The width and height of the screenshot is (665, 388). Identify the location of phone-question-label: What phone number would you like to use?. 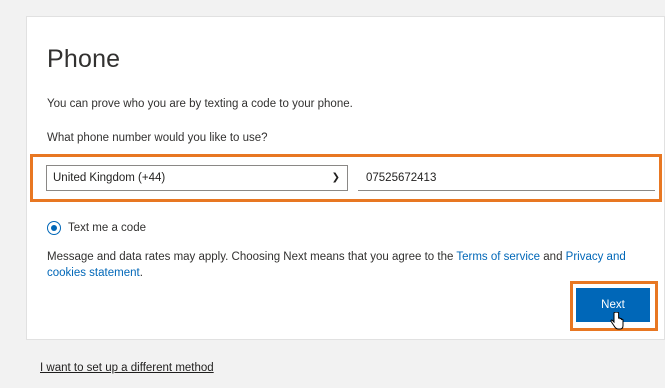
(157, 138).